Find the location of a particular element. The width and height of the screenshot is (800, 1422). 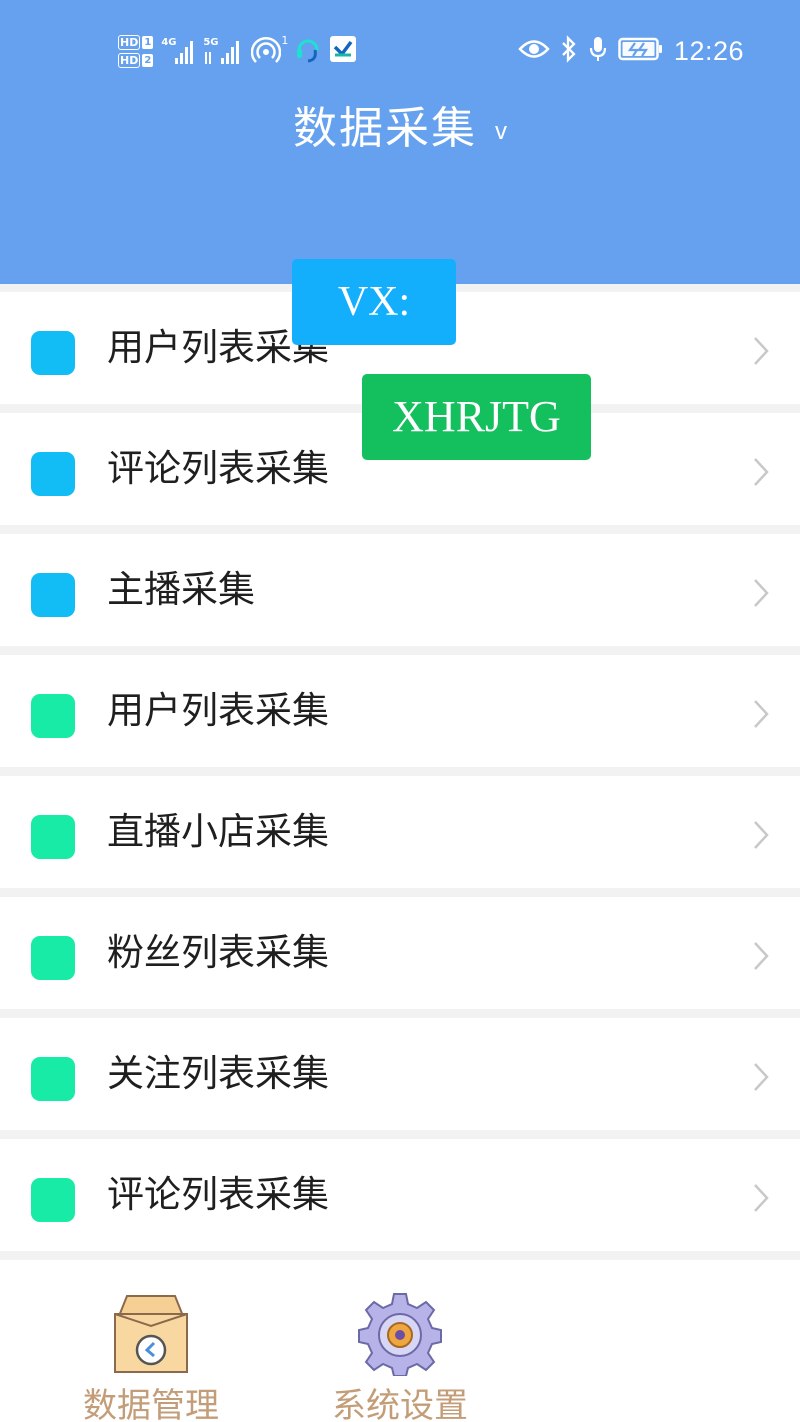

title-bar: 数据采集 v is located at coordinates (400, 124).